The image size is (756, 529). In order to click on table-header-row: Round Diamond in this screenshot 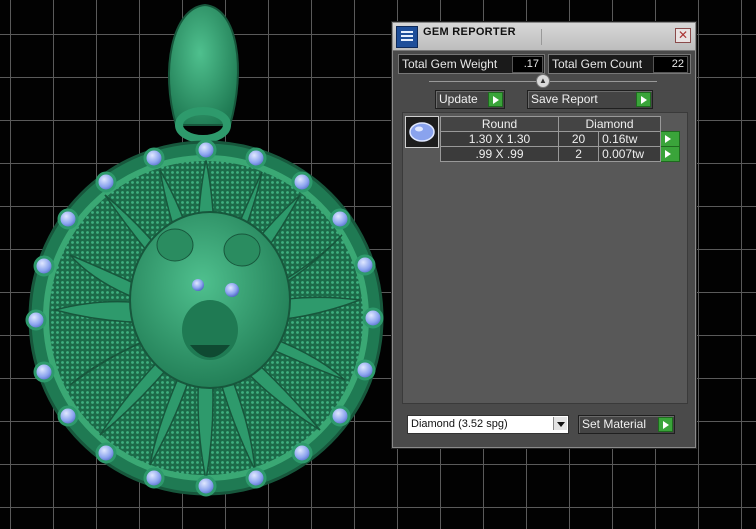, I will do `click(560, 124)`.